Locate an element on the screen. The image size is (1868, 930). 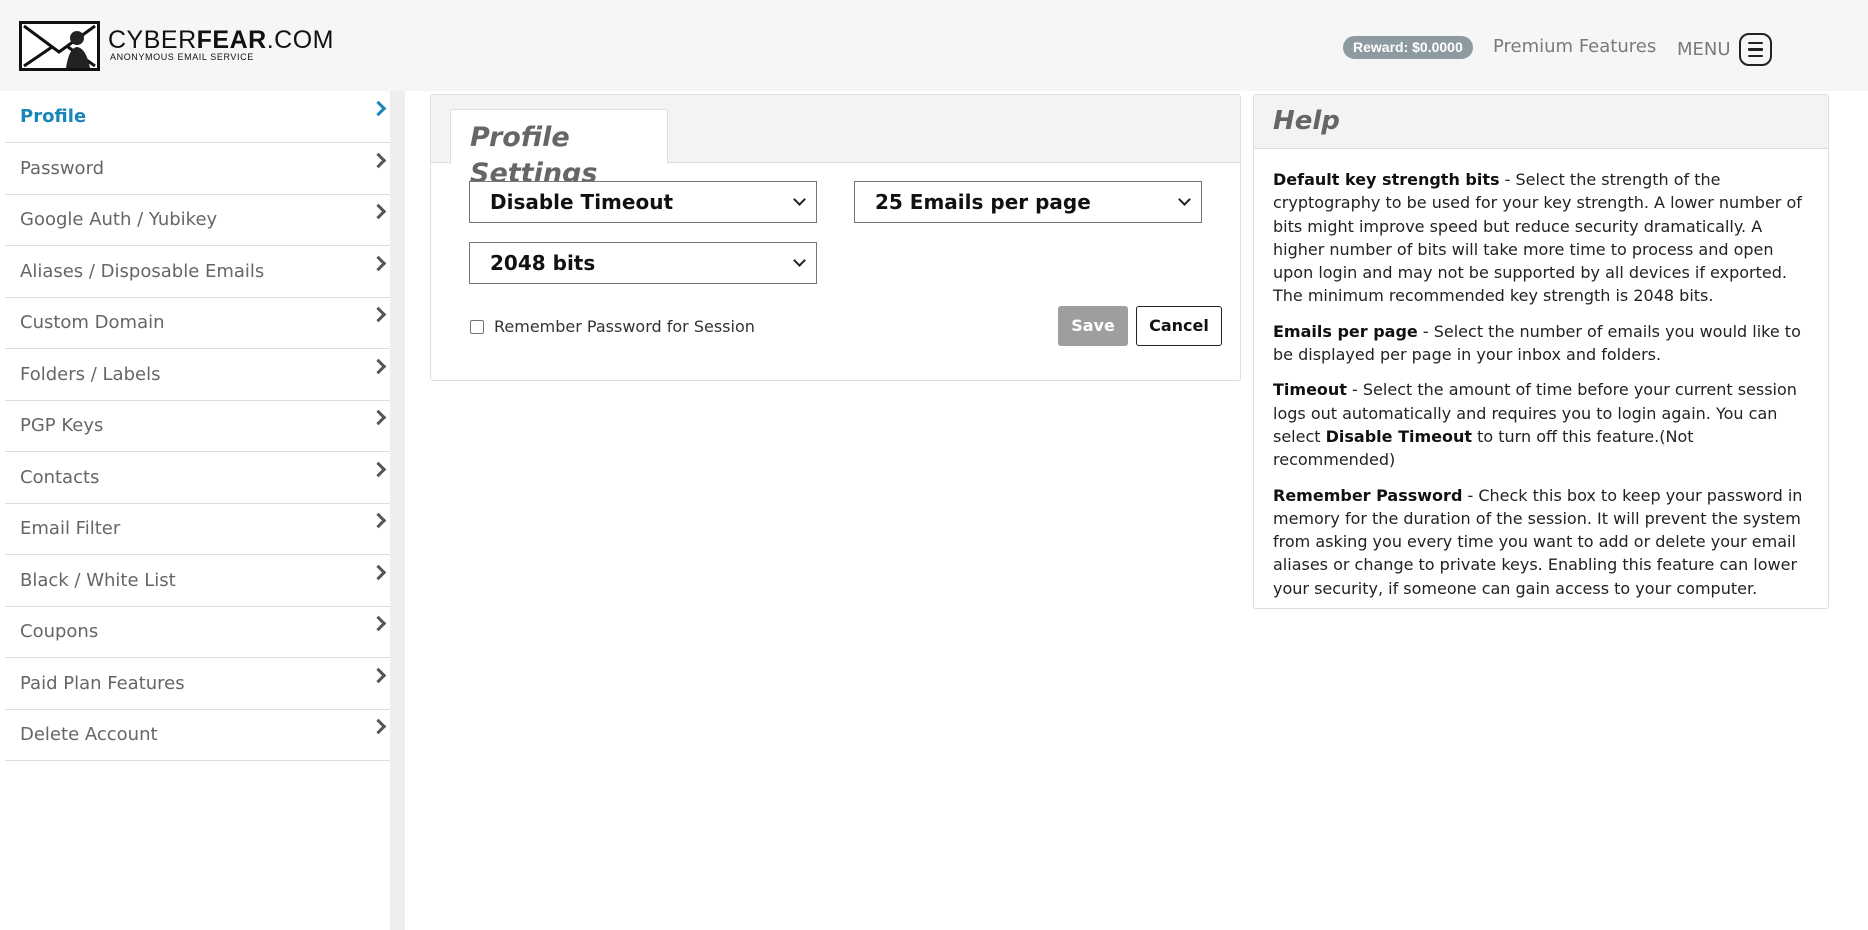
help-term: Default key strength bits is located at coordinates (1386, 179).